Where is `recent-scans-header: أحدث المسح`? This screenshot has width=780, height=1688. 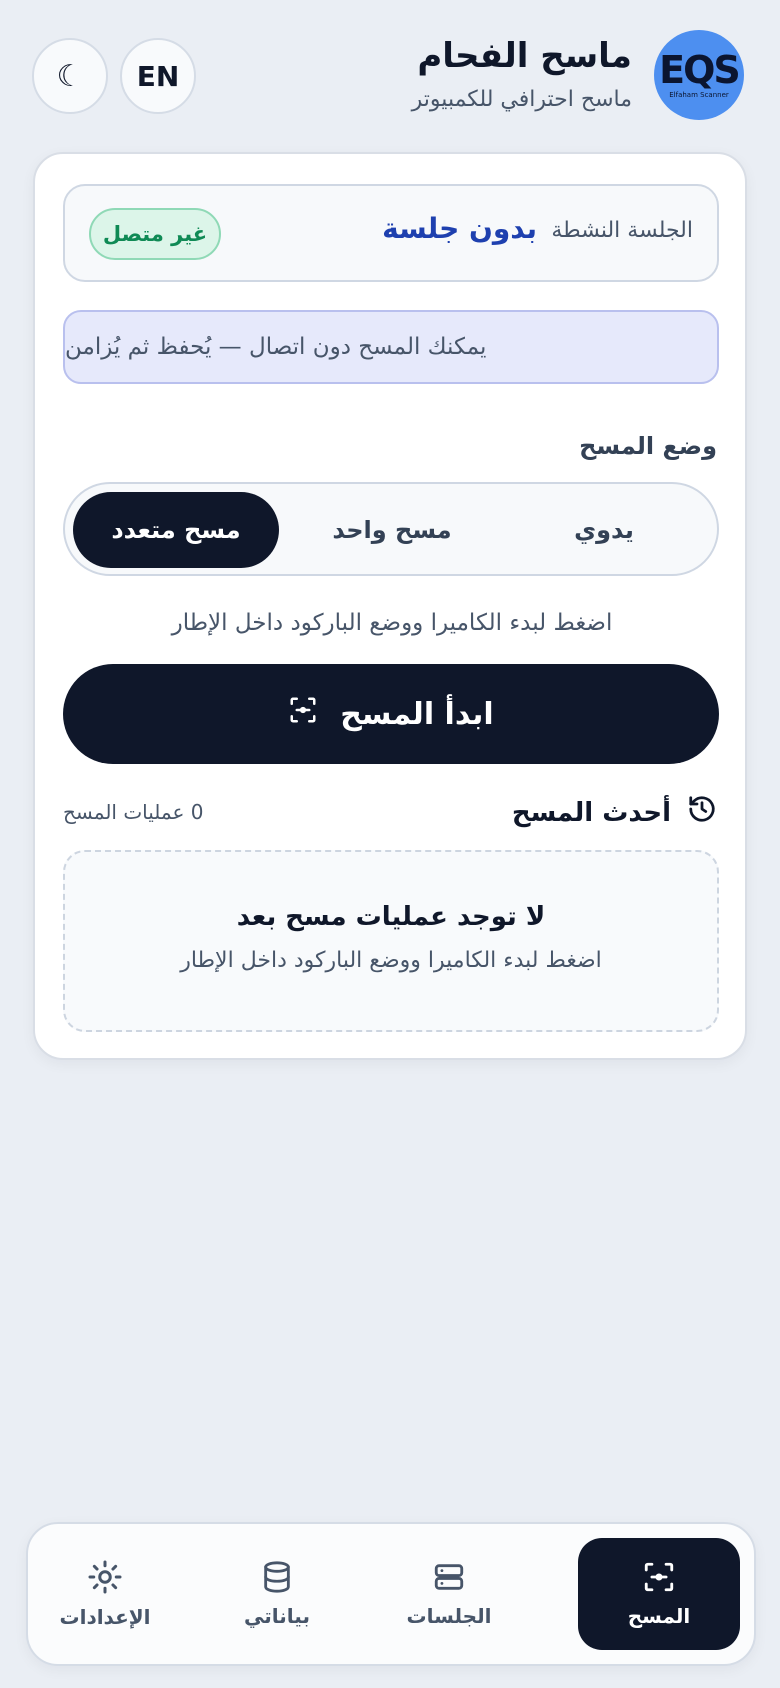 recent-scans-header: أحدث المسح is located at coordinates (614, 812).